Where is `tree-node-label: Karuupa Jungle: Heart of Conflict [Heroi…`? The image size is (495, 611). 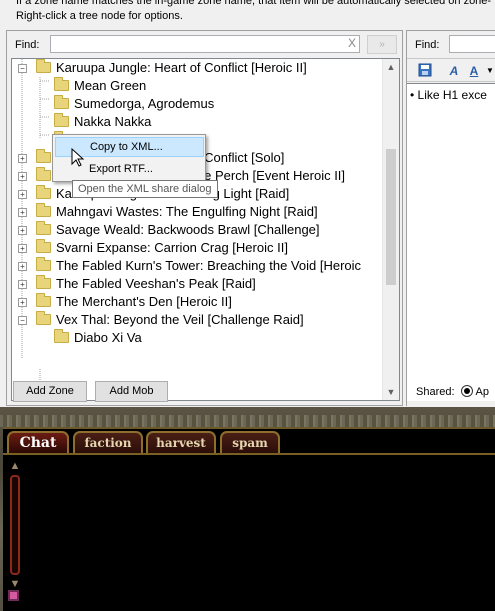 tree-node-label: Karuupa Jungle: Heart of Conflict [Heroi… is located at coordinates (181, 67).